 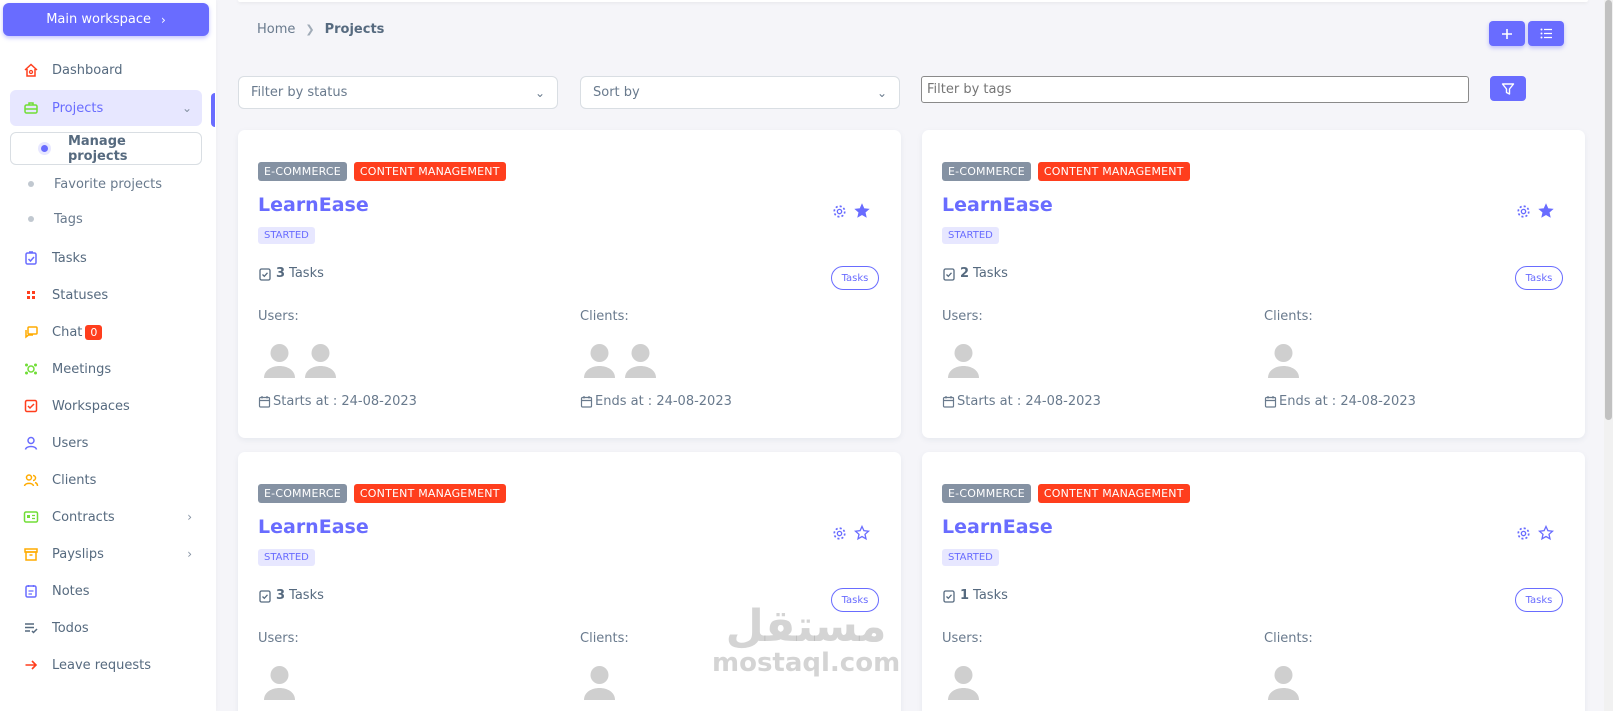 What do you see at coordinates (106, 258) in the screenshot?
I see `sidebar-item-tasks: Tasks` at bounding box center [106, 258].